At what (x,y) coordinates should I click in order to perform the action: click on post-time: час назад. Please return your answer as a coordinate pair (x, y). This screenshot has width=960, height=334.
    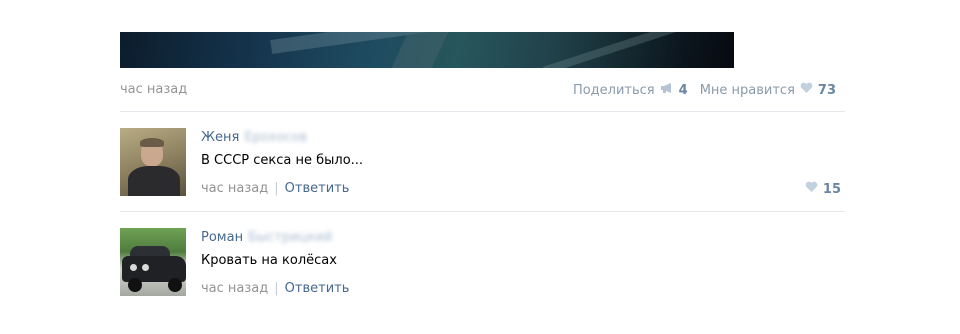
    Looking at the image, I should click on (153, 89).